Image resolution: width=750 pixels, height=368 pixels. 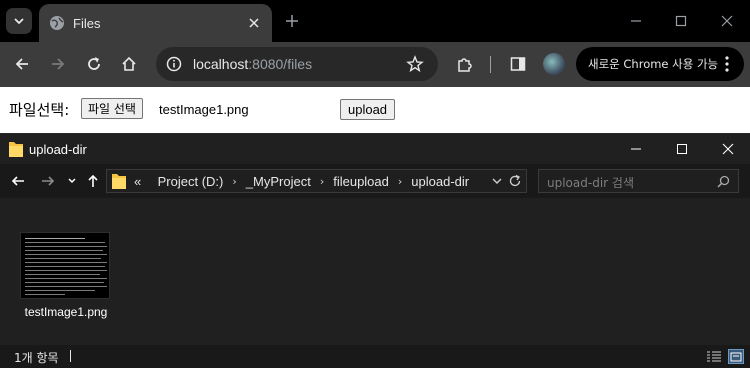 I want to click on recent-locations-chevron-icon, so click(x=72, y=181).